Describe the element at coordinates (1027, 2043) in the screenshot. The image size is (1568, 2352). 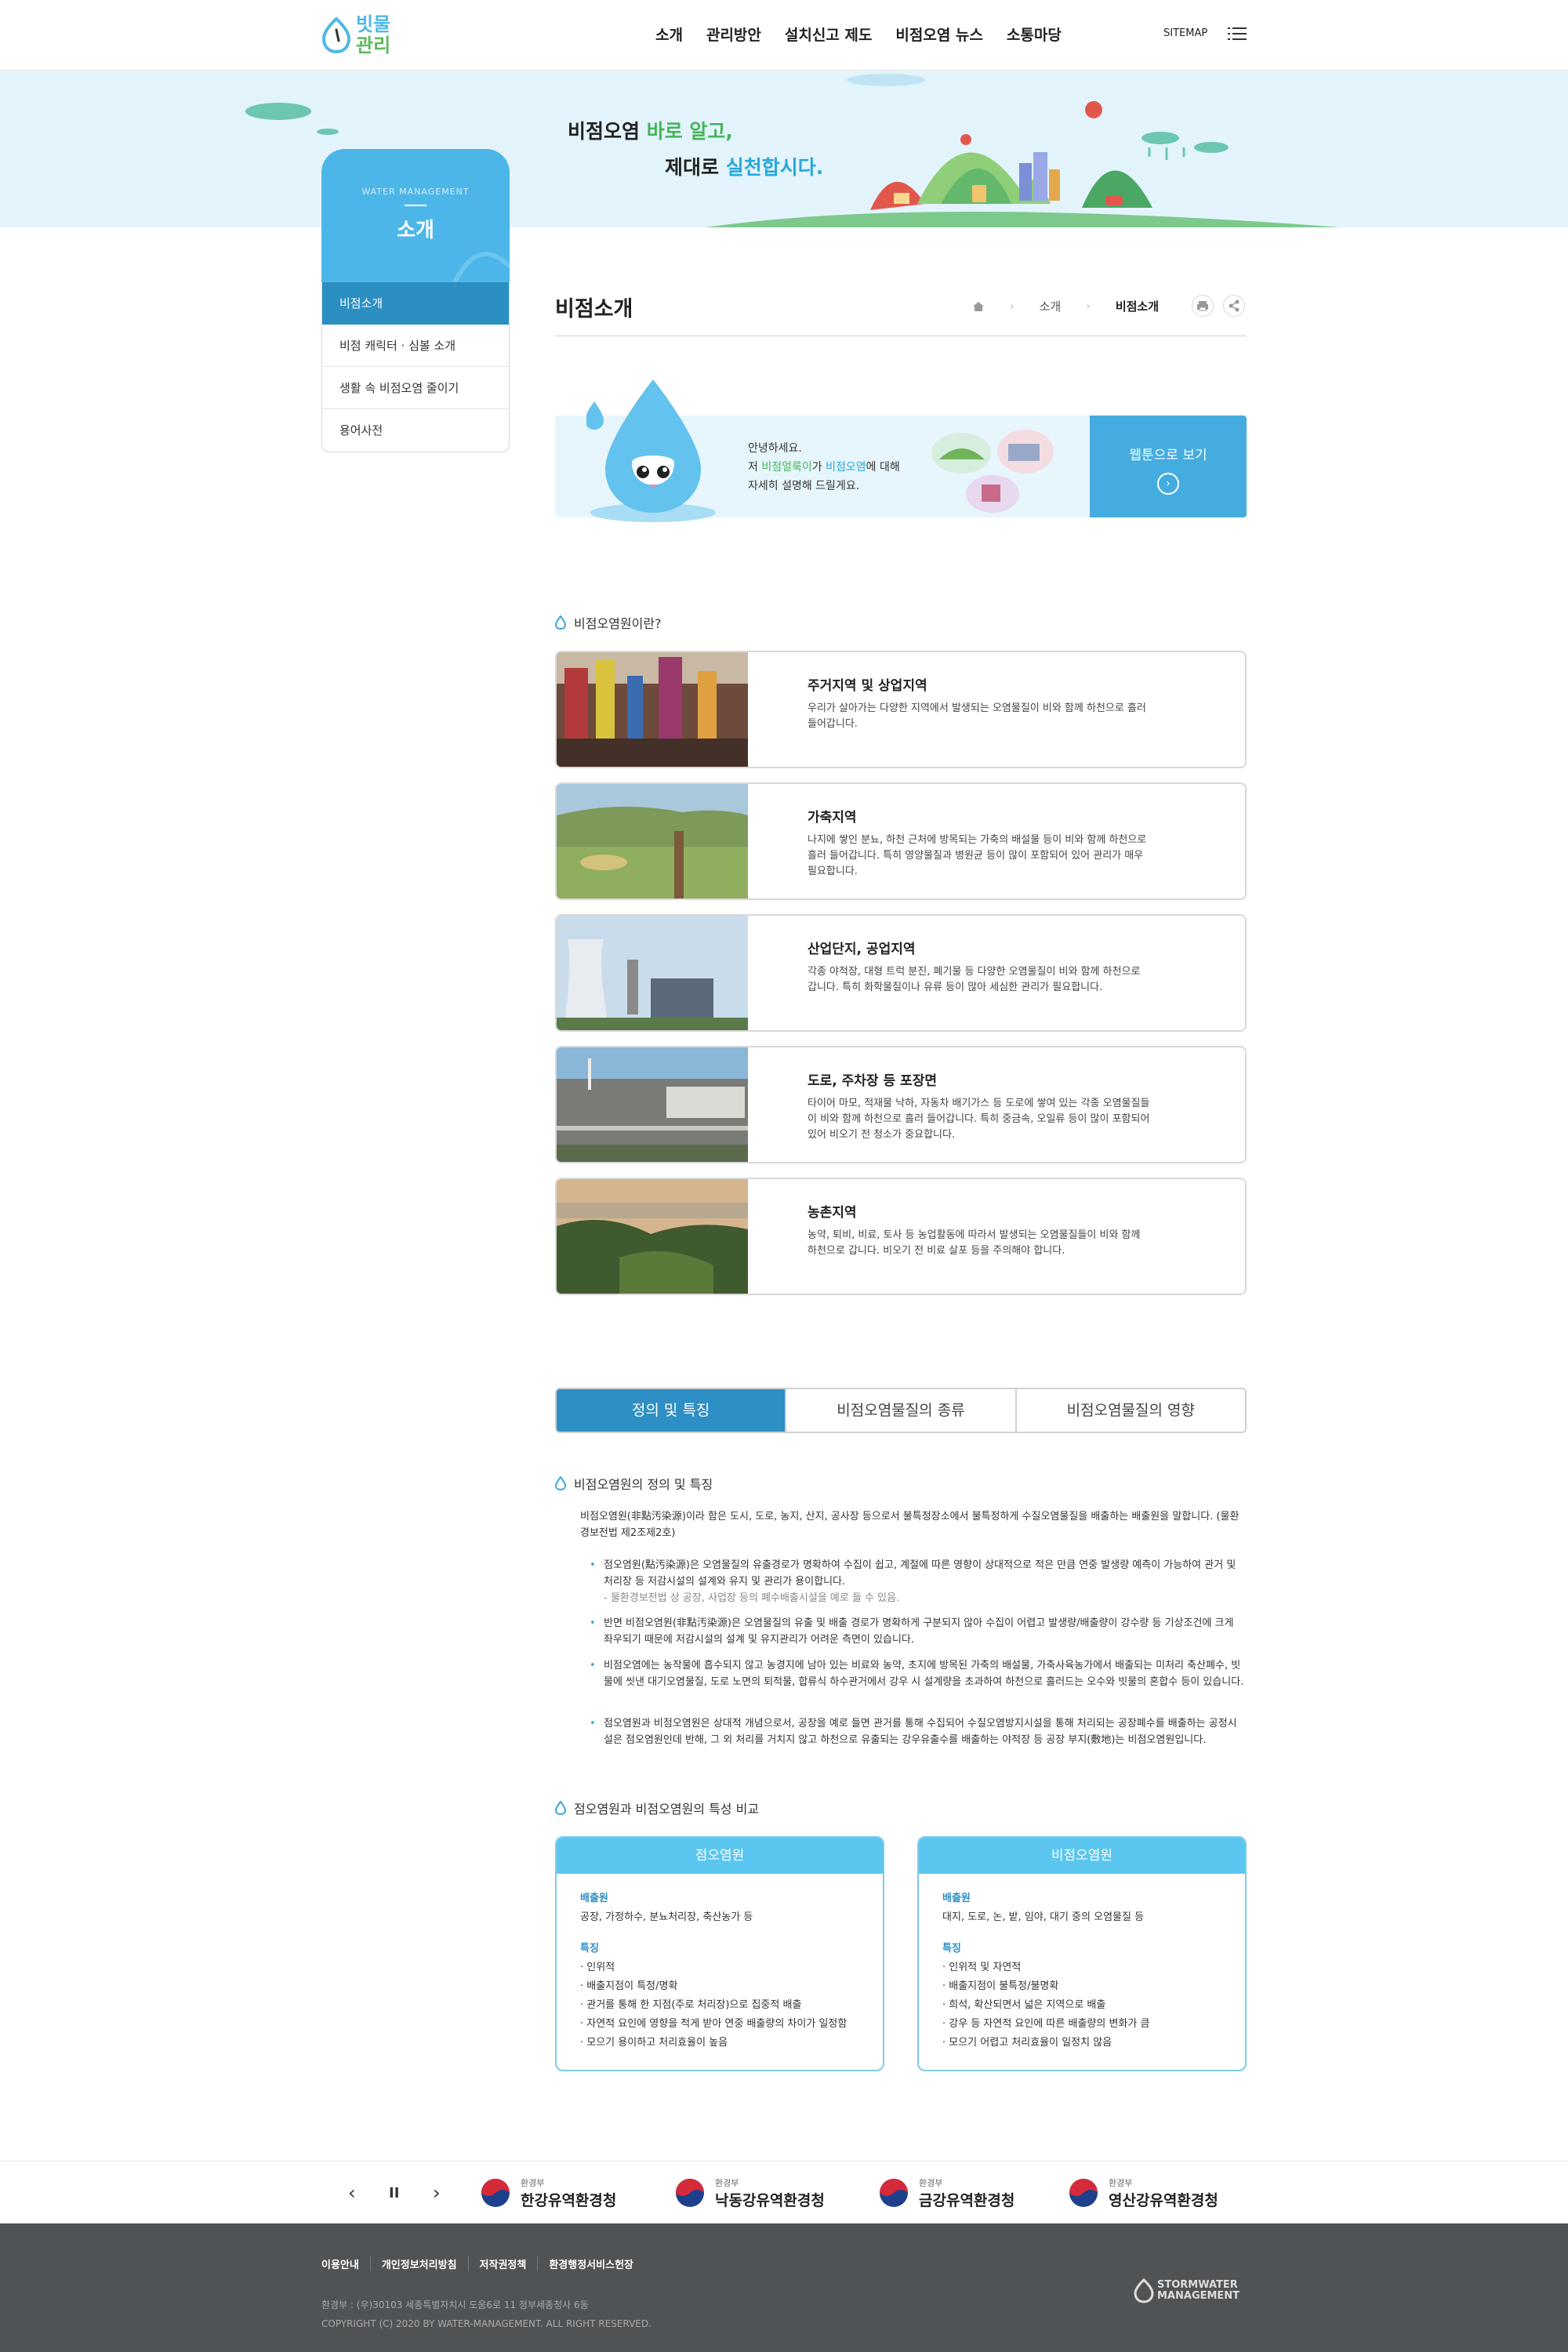
I see `feature-item: · 모으기 어렵고 처리효율이 일정치 않음` at that location.